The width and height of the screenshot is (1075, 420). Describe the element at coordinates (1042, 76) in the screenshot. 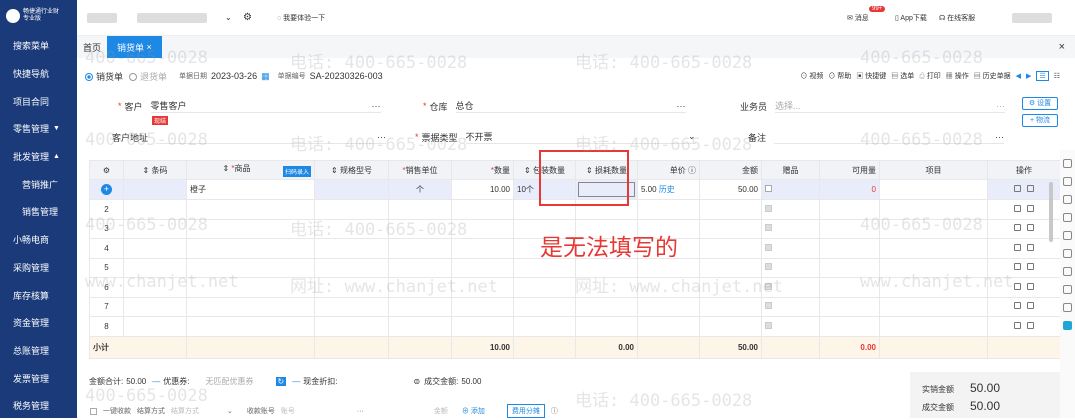

I see `list-view-icon: ☰` at that location.